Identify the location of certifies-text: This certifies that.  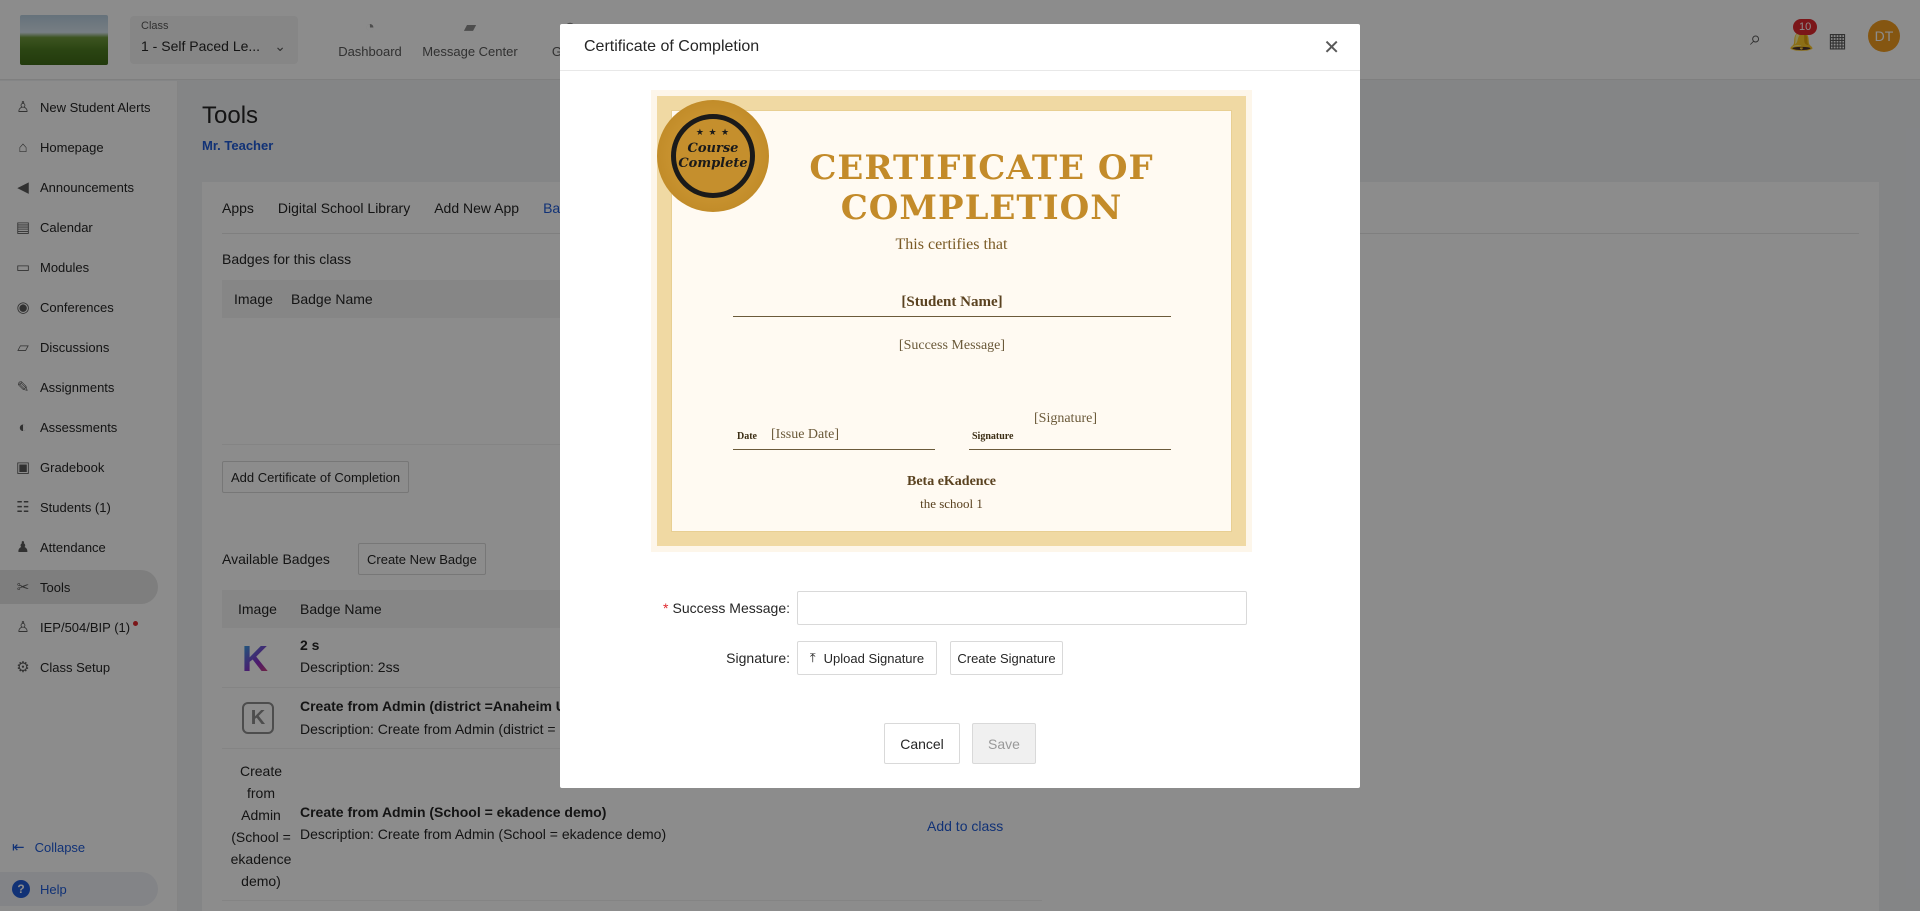
(951, 244).